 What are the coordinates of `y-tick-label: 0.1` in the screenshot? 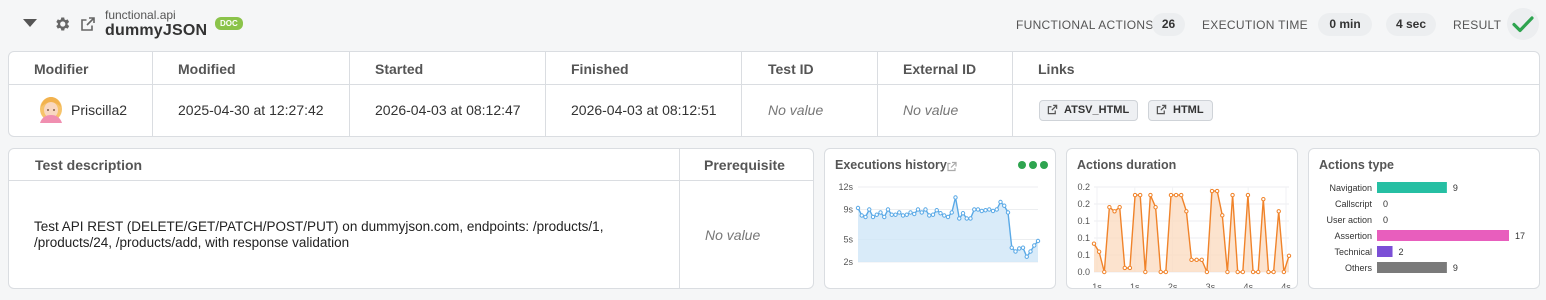 It's located at (1083, 221).